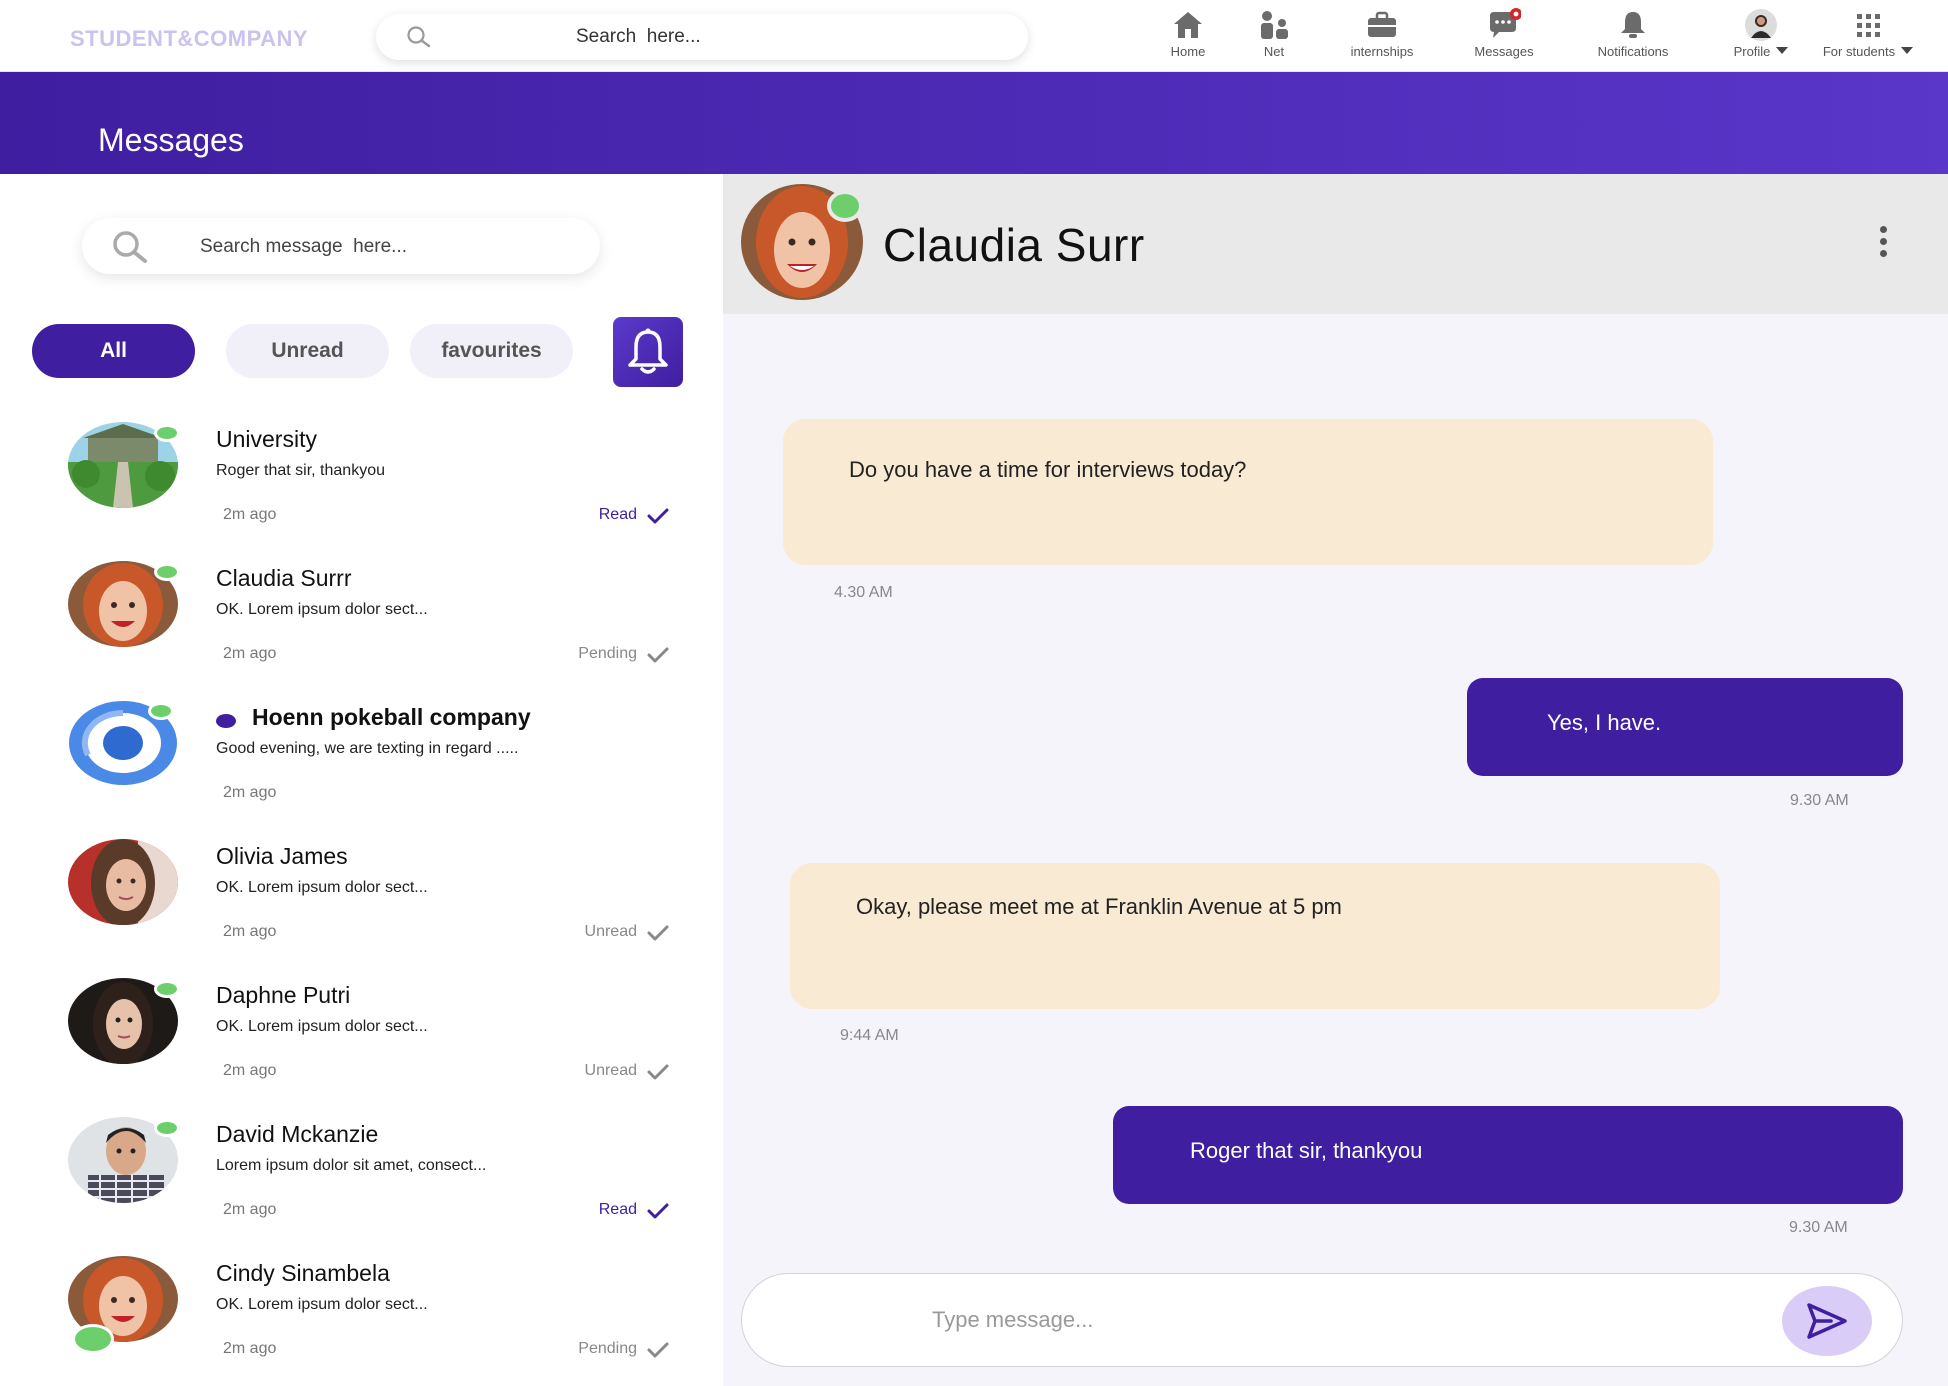  I want to click on nav-notifications-label: Notifications, so click(1633, 51).